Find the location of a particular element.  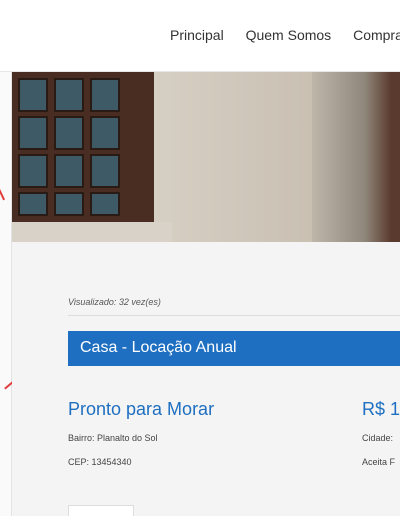

listing-aceita: Aceita F is located at coordinates (379, 462).